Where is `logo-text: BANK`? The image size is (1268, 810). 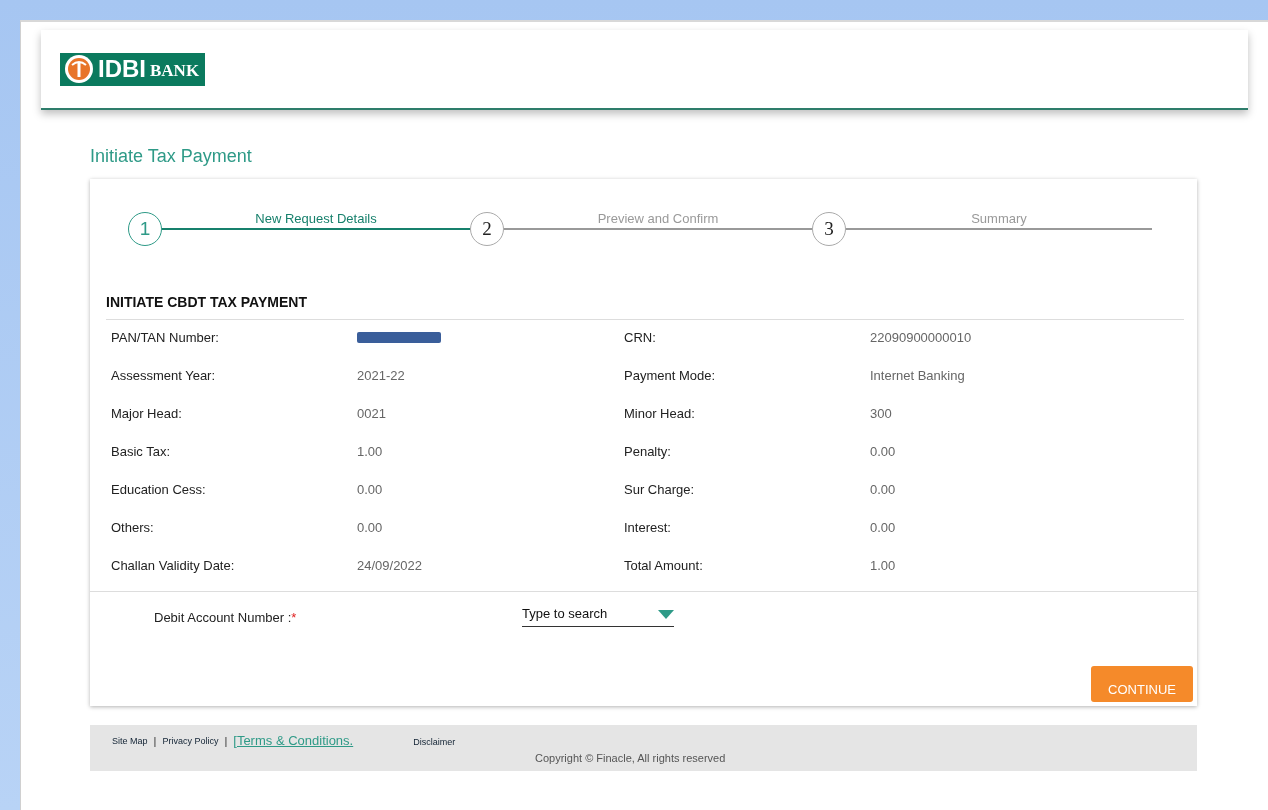
logo-text: BANK is located at coordinates (175, 71).